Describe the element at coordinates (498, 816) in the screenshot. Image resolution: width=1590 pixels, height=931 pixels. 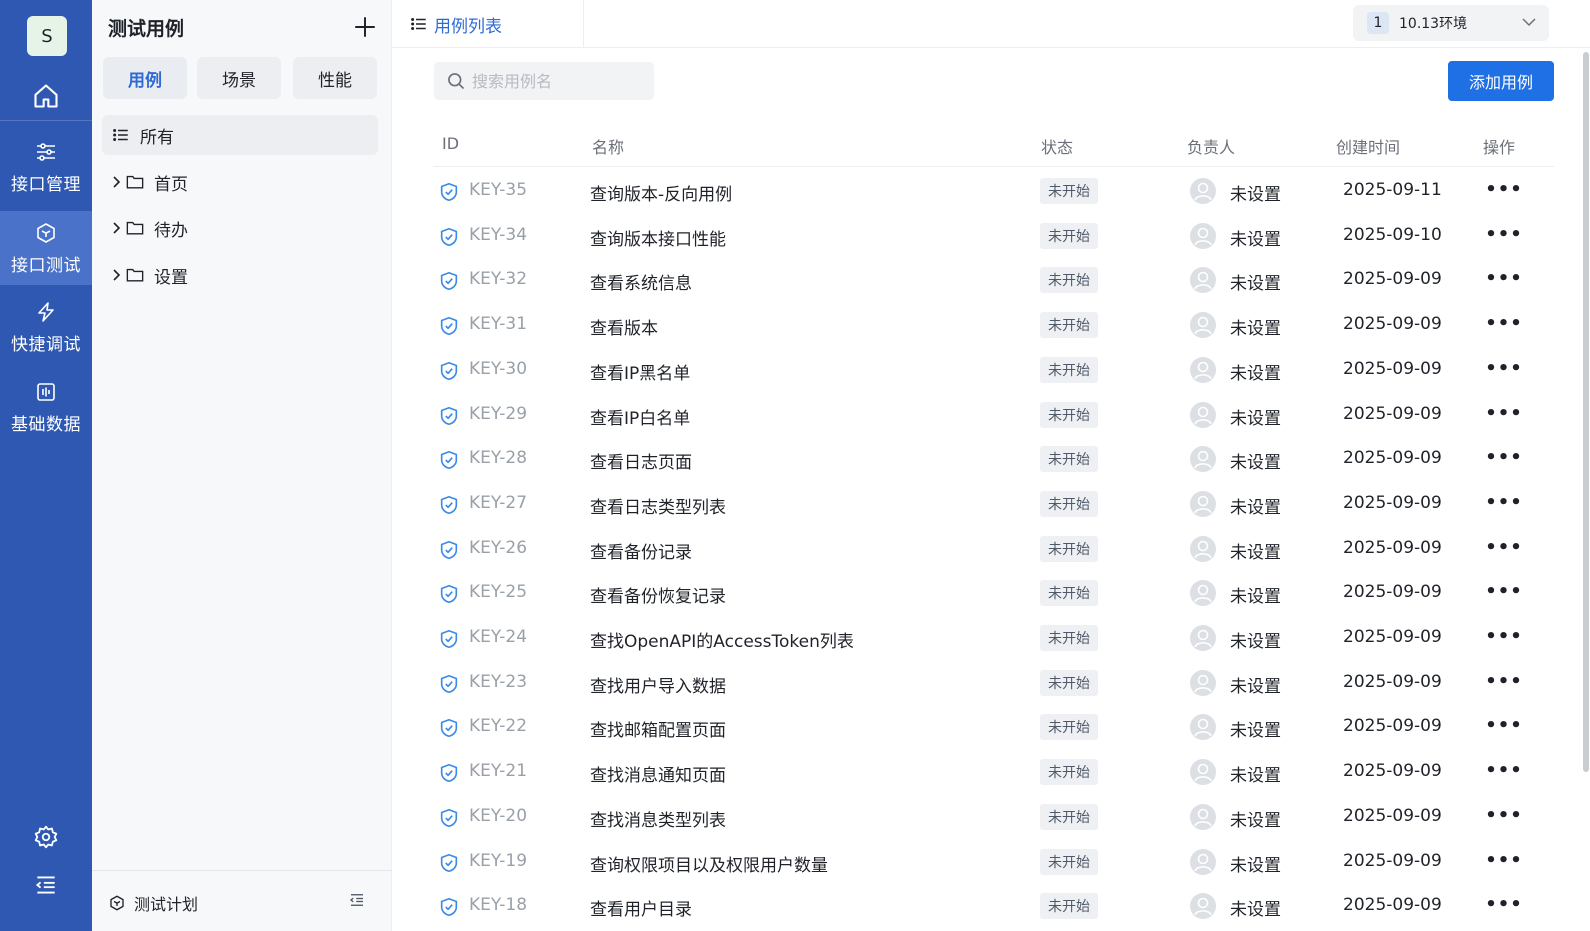
I see `case-id: KEY-20` at that location.